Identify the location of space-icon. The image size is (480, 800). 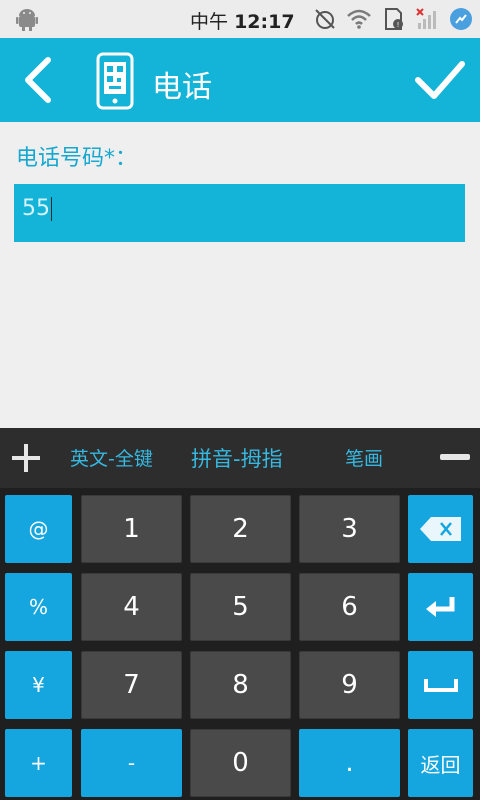
(440, 685).